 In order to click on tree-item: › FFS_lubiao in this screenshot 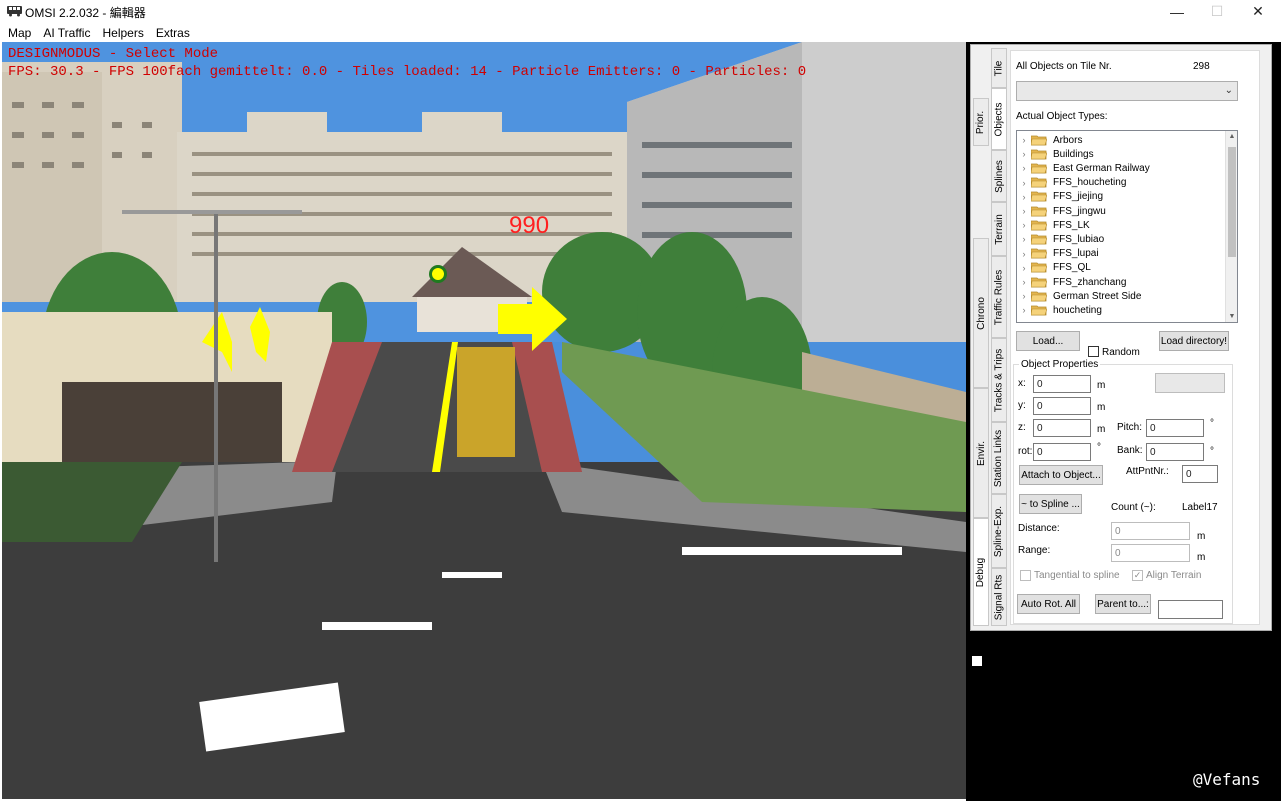, I will do `click(1061, 239)`.